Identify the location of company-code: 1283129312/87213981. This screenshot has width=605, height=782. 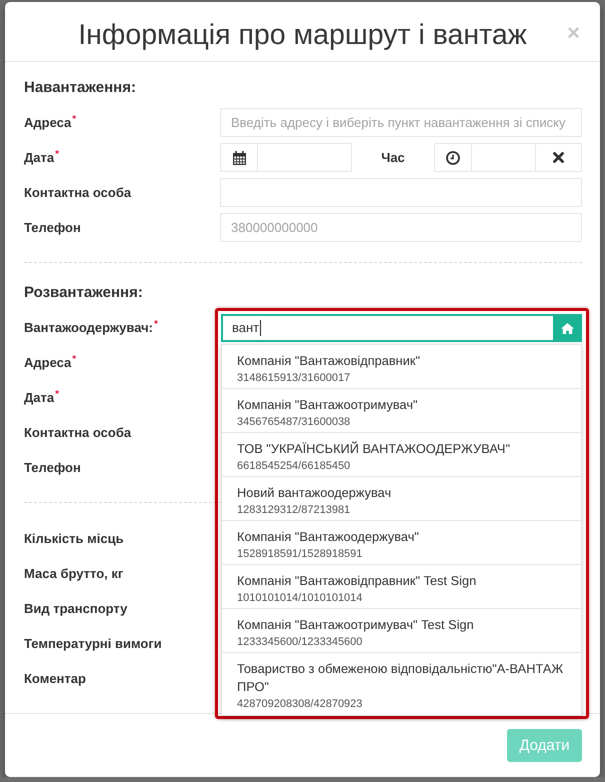
(294, 510).